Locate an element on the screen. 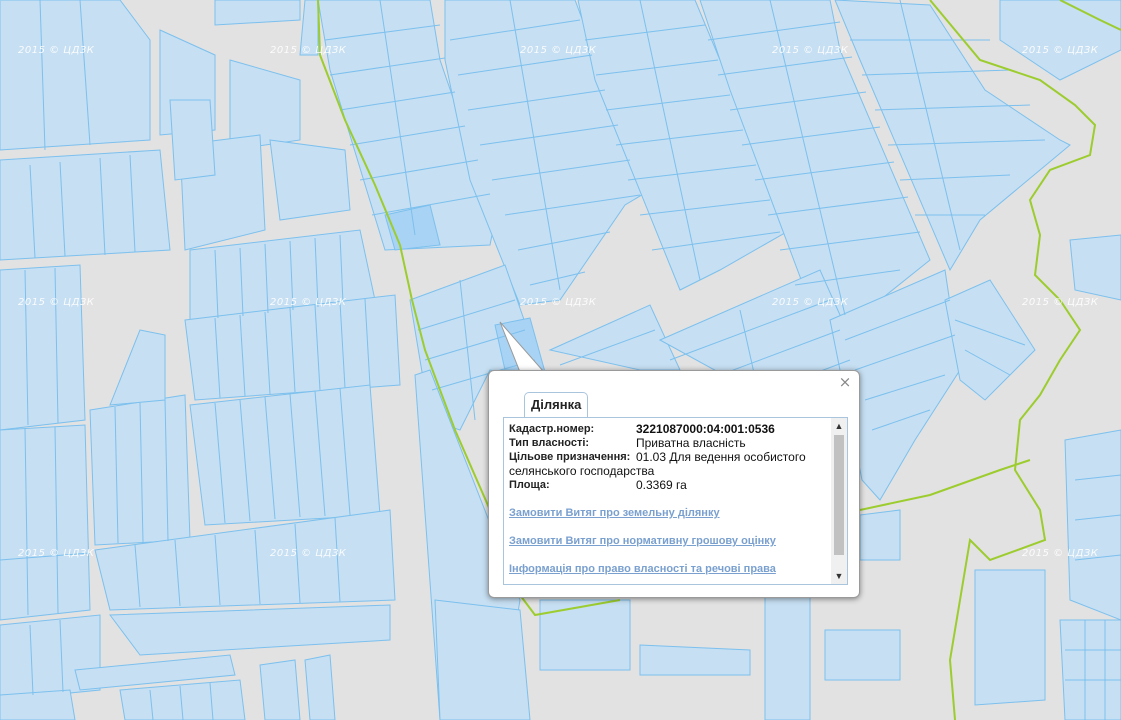 Image resolution: width=1121 pixels, height=720 pixels. tab-parcel: Ділянка is located at coordinates (556, 404).